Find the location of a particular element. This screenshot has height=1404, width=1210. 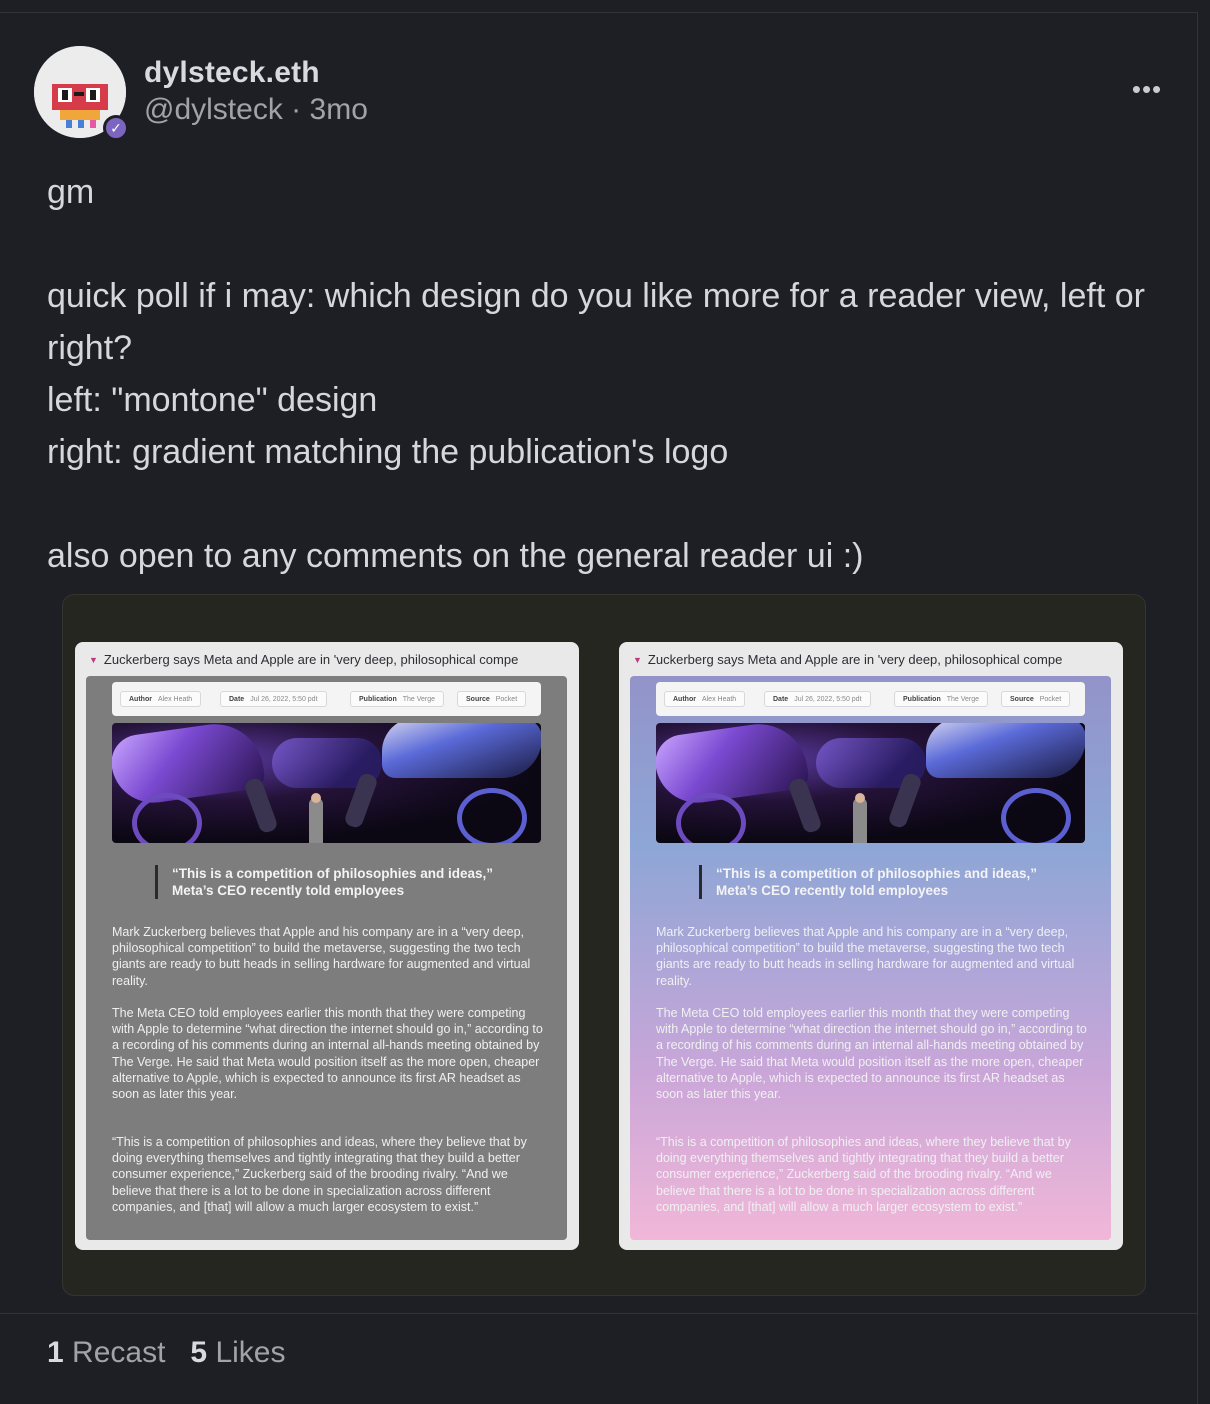

display-name: dylsteck.eth is located at coordinates (232, 73).